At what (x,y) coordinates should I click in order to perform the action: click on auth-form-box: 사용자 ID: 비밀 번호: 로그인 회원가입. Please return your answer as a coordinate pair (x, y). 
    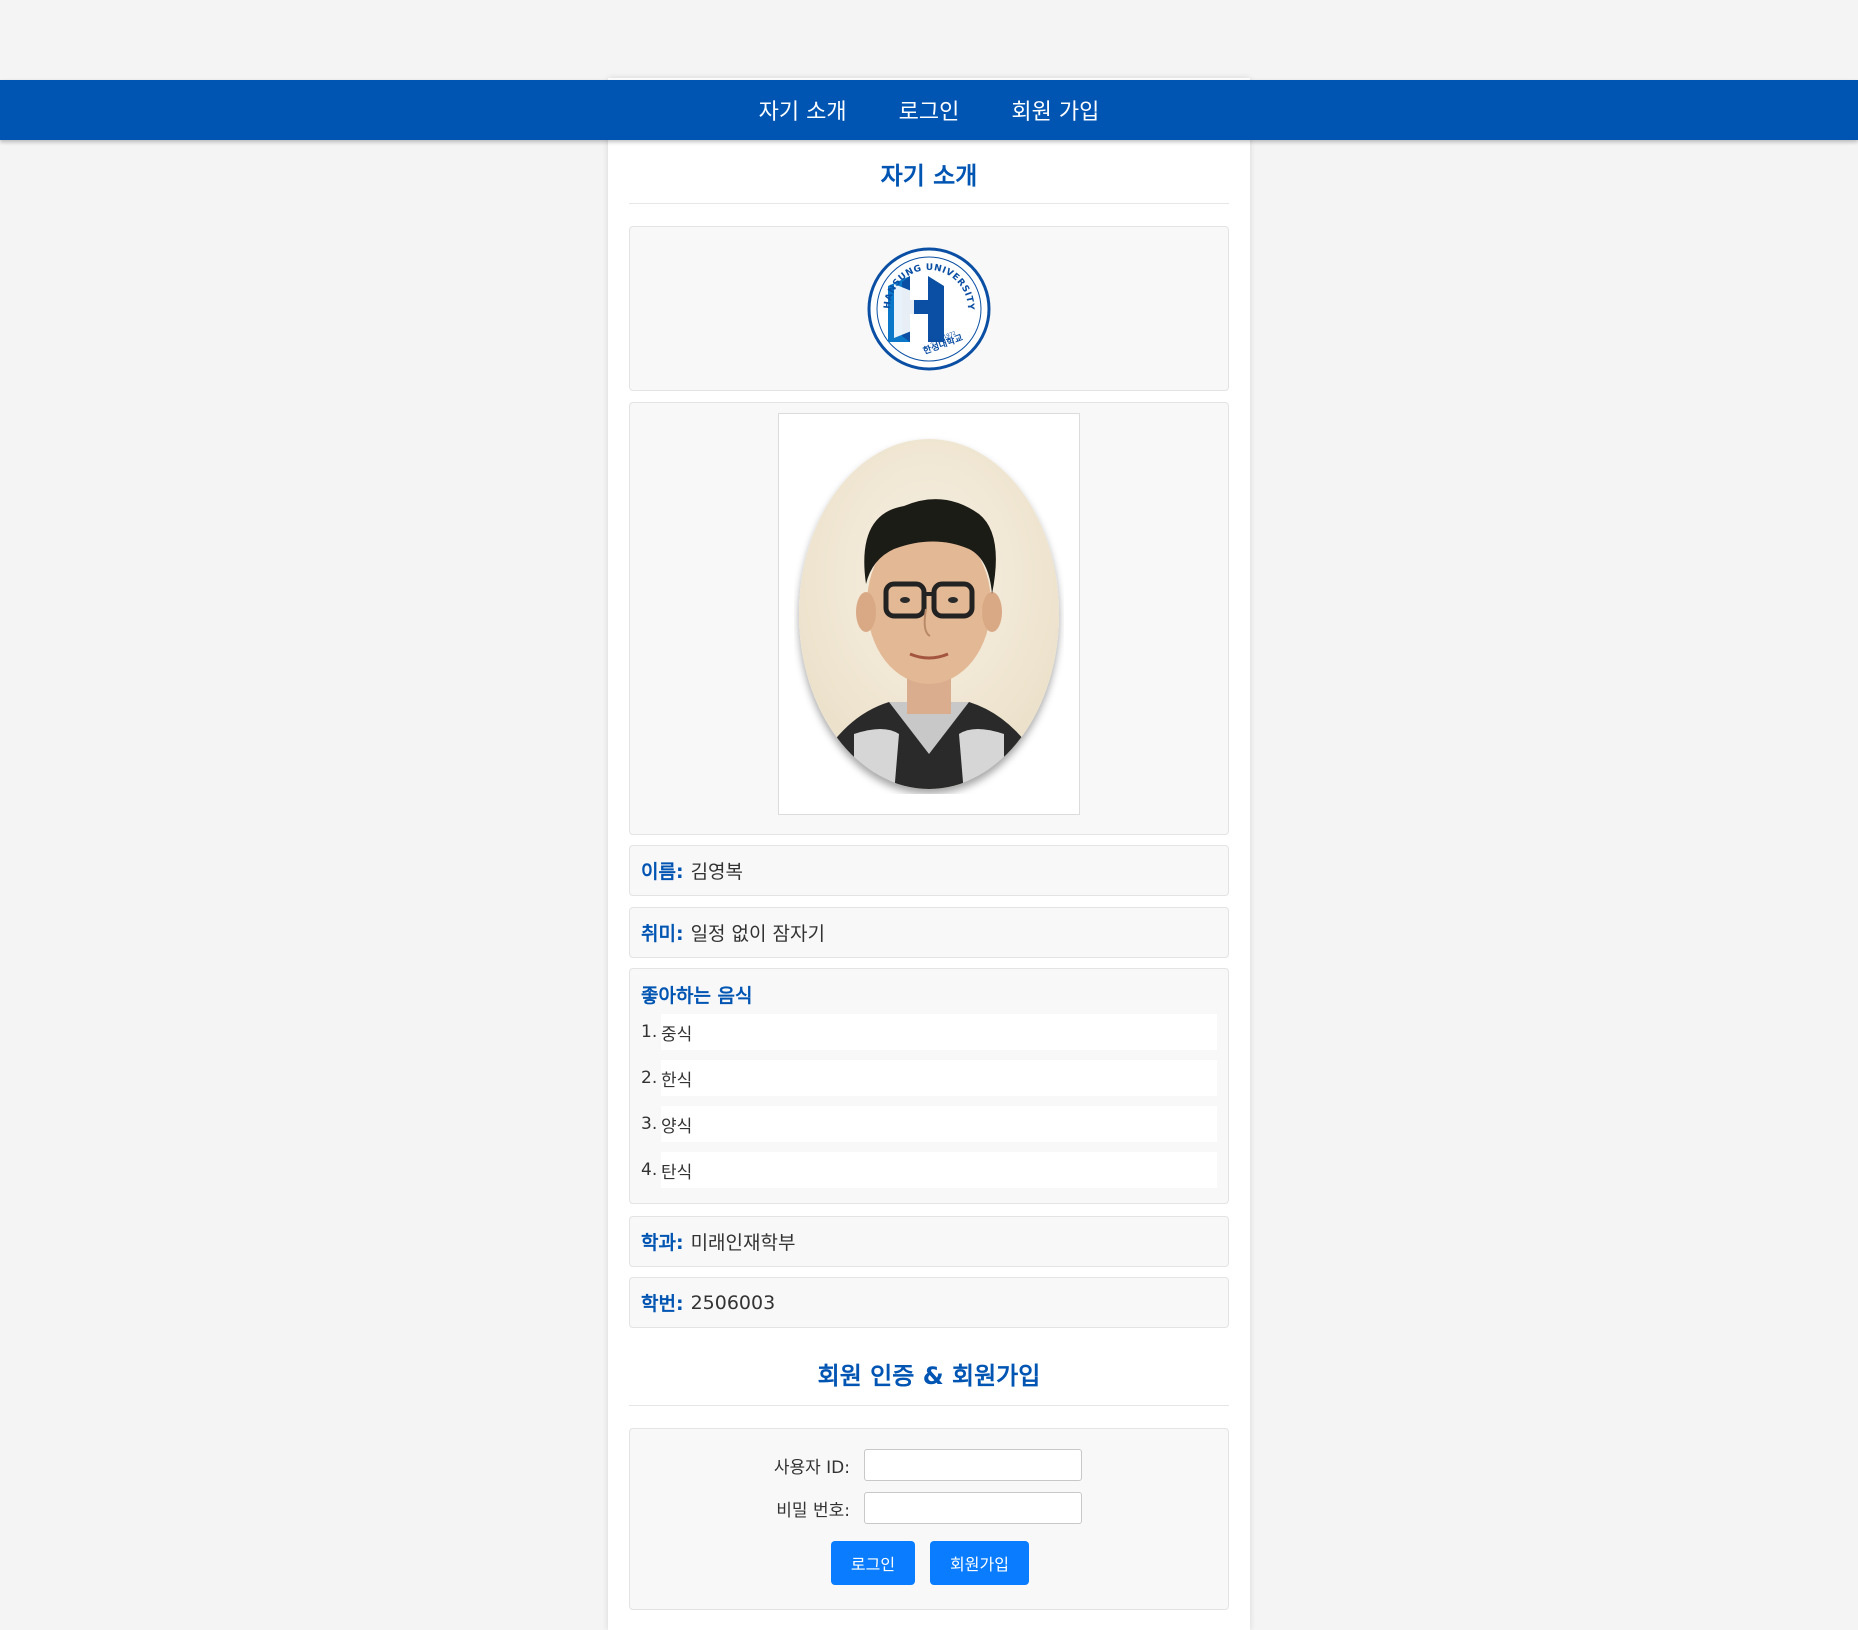
    Looking at the image, I should click on (929, 1519).